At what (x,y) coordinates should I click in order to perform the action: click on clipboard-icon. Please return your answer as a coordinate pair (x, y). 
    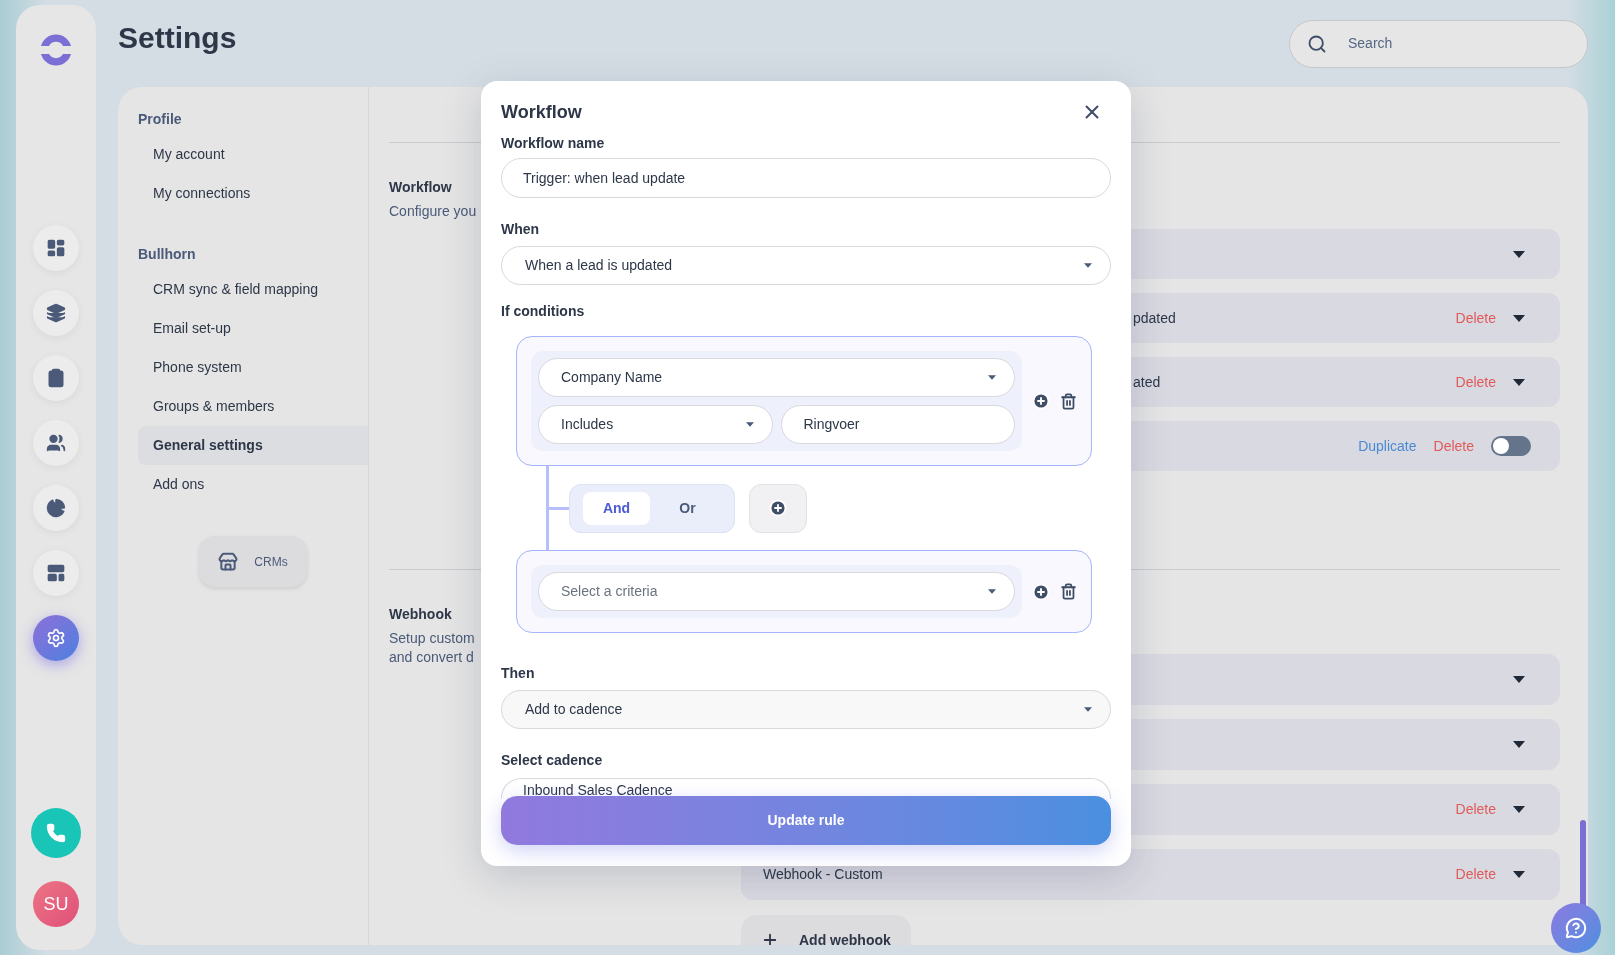
    Looking at the image, I should click on (56, 378).